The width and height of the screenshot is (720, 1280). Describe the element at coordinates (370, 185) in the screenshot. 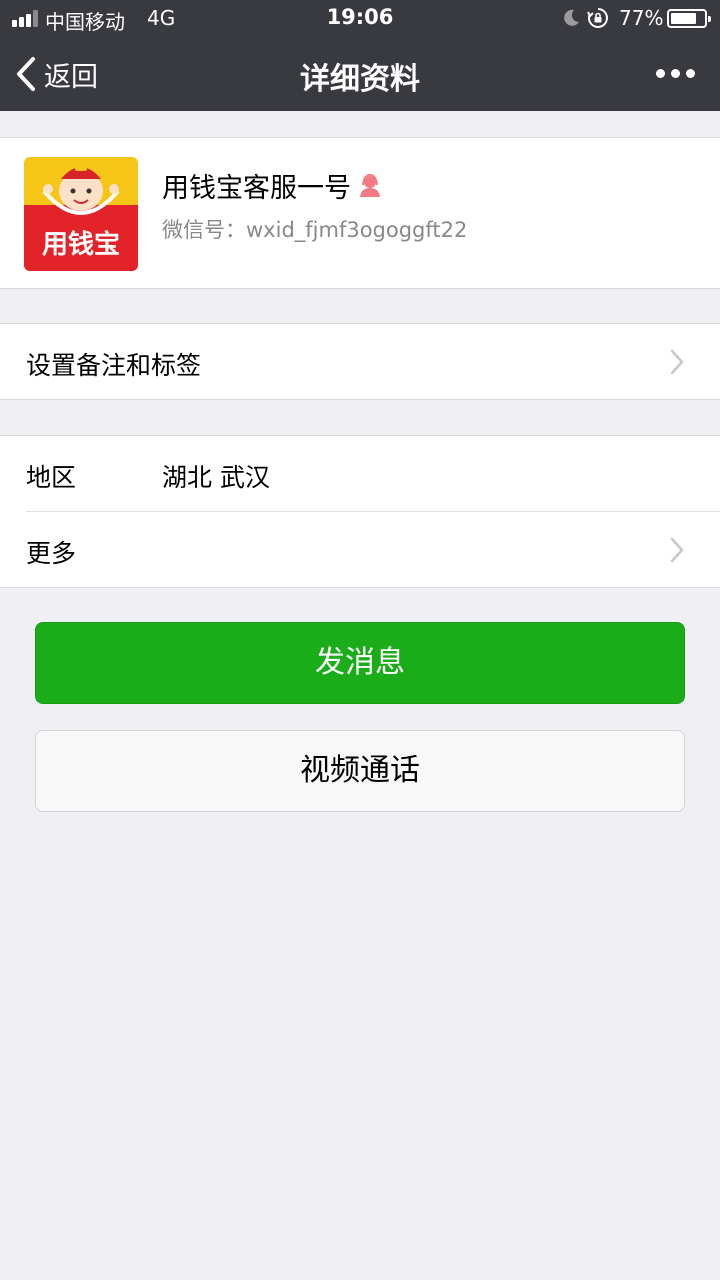

I see `female-icon` at that location.